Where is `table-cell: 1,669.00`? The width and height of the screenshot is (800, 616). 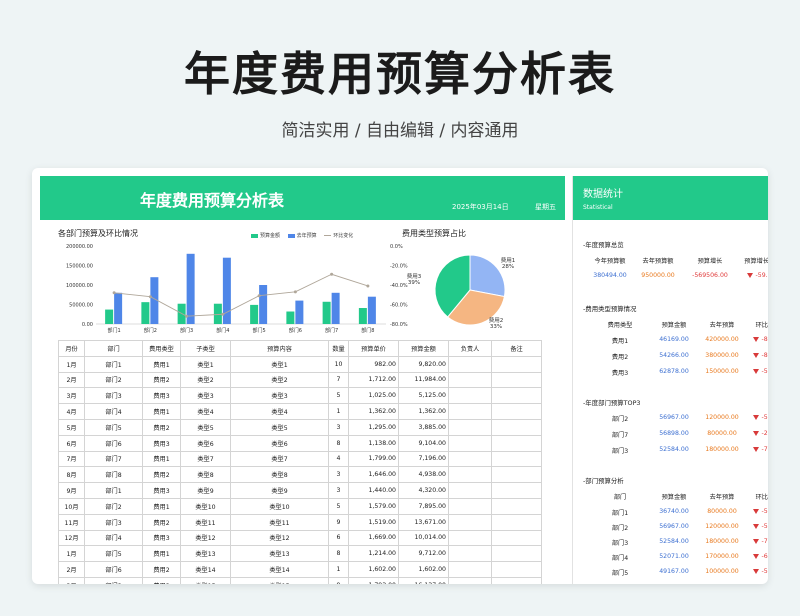 table-cell: 1,669.00 is located at coordinates (373, 538).